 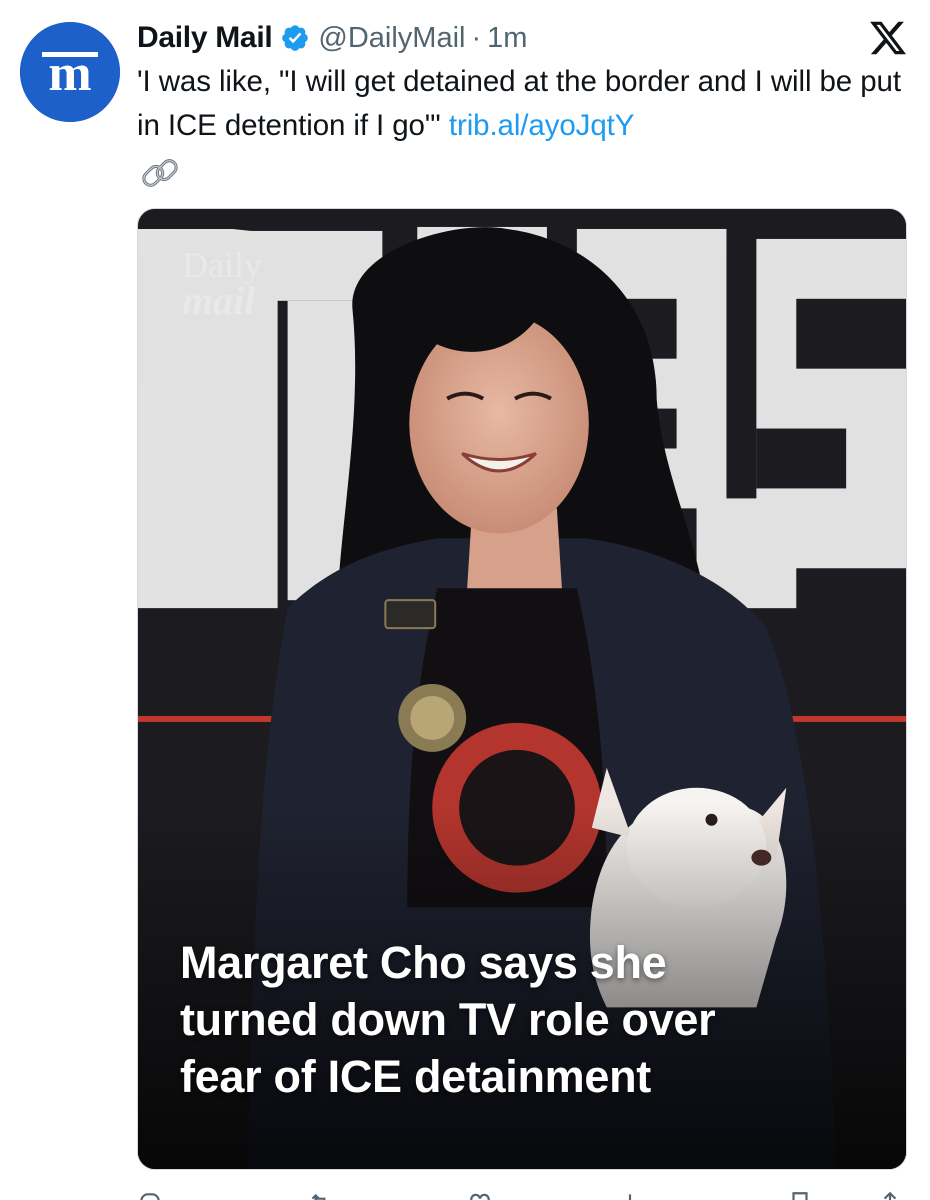 What do you see at coordinates (391, 38) in the screenshot?
I see `account-handle: @DailyMail` at bounding box center [391, 38].